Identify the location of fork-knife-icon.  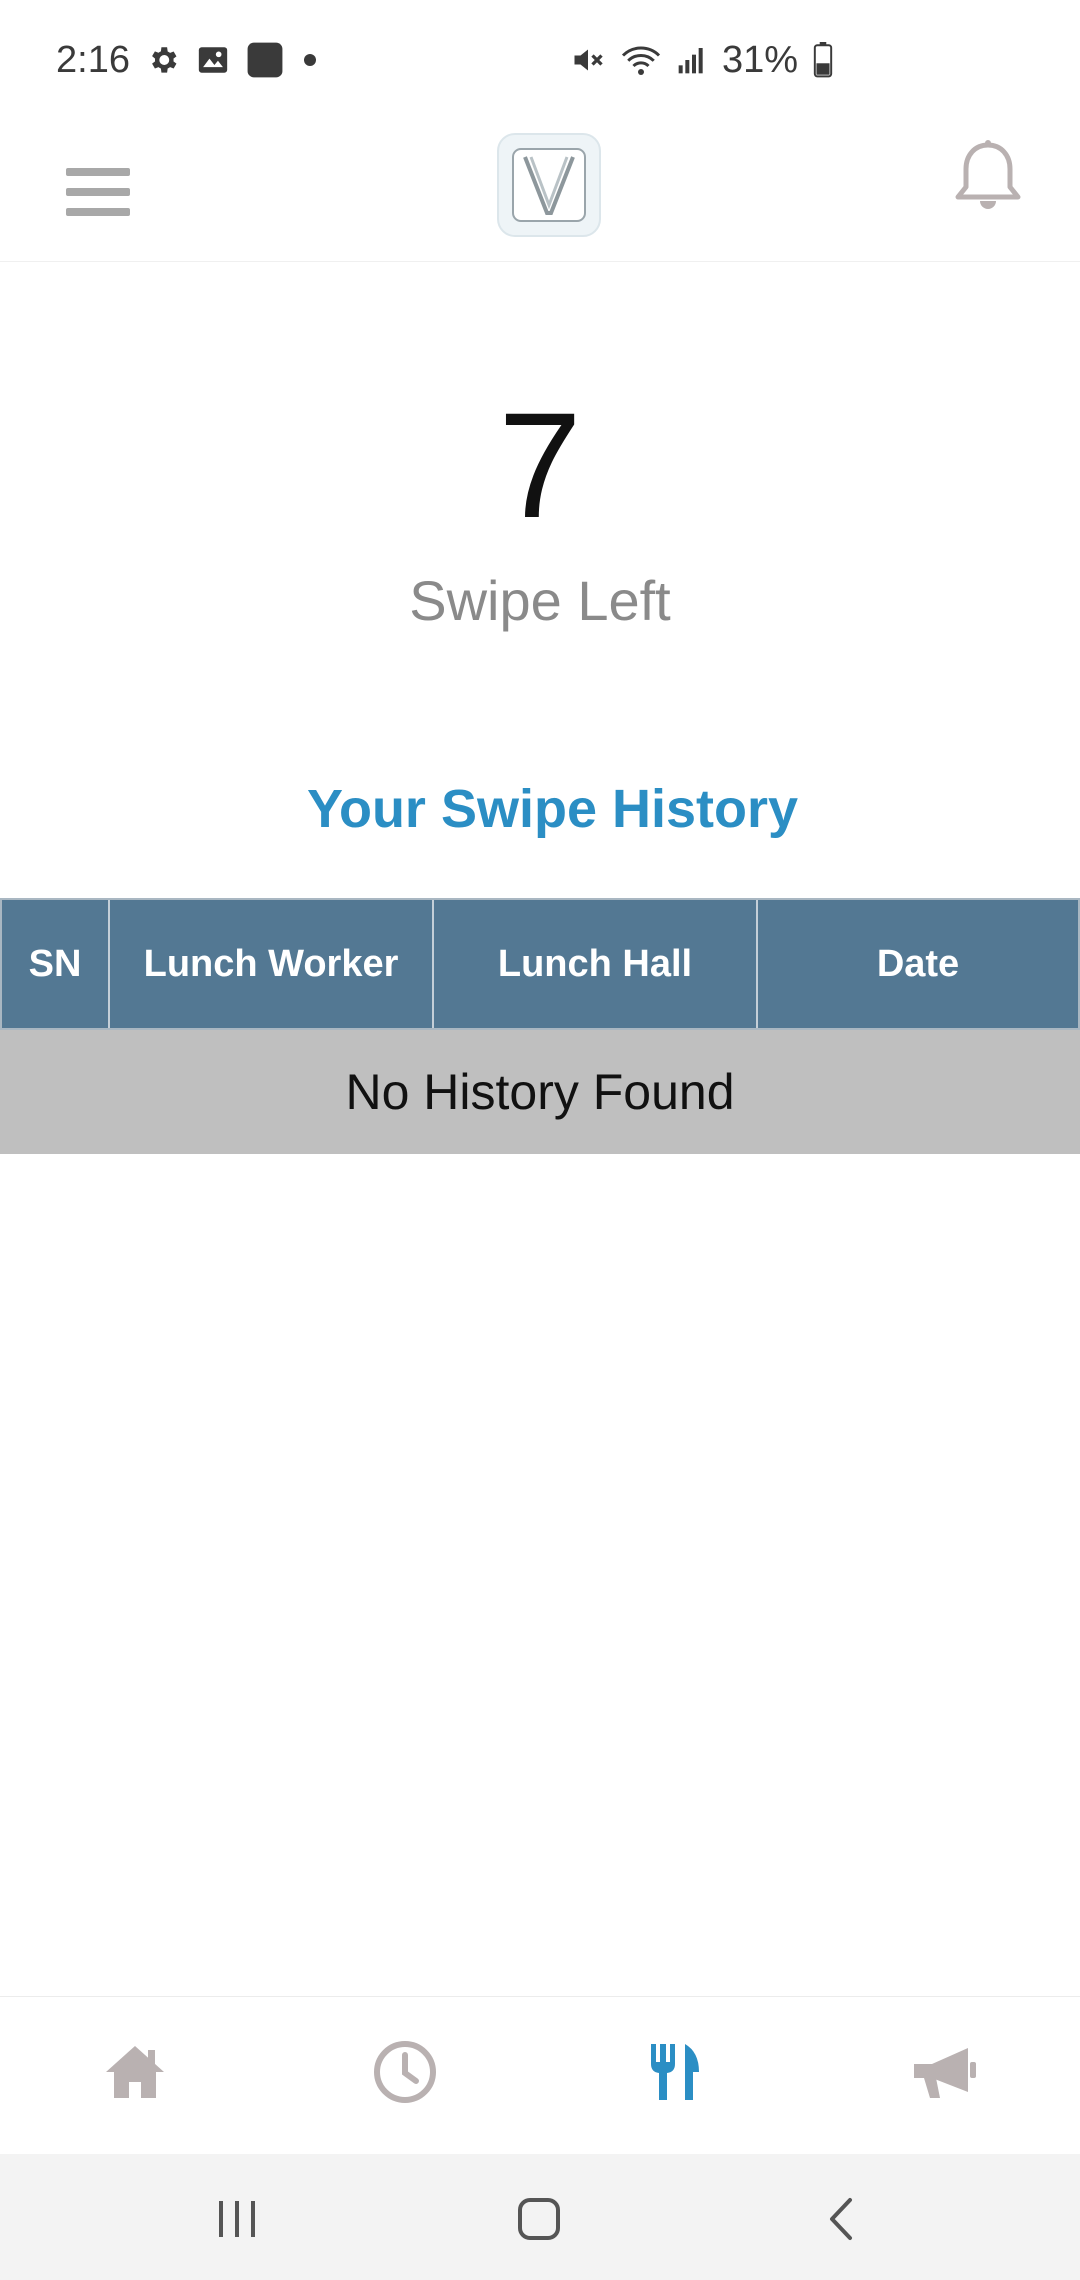
(675, 2072).